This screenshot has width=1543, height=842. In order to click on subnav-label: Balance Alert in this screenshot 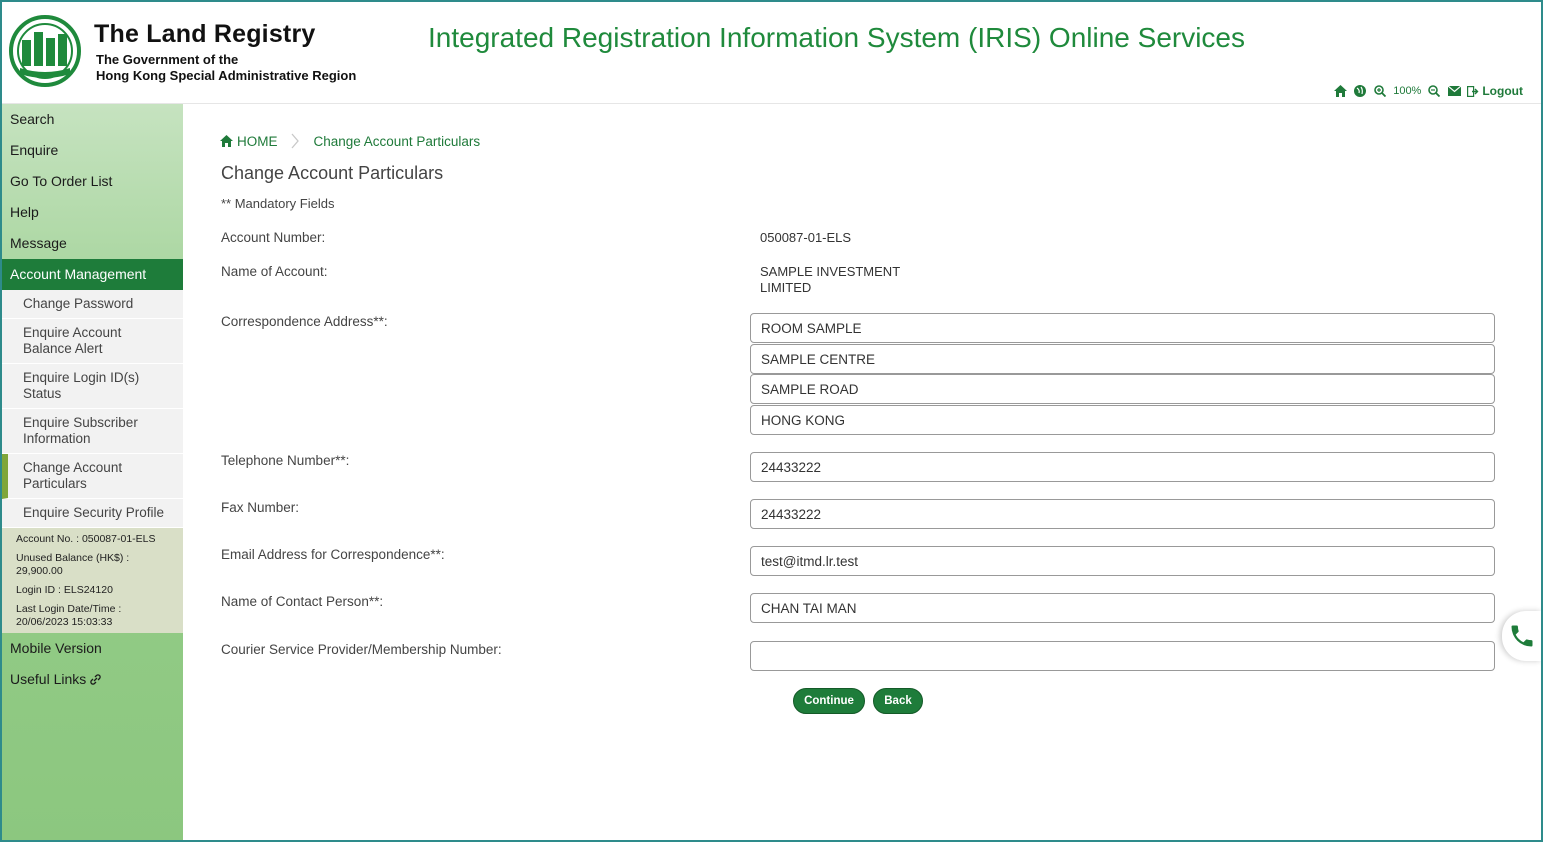, I will do `click(63, 348)`.